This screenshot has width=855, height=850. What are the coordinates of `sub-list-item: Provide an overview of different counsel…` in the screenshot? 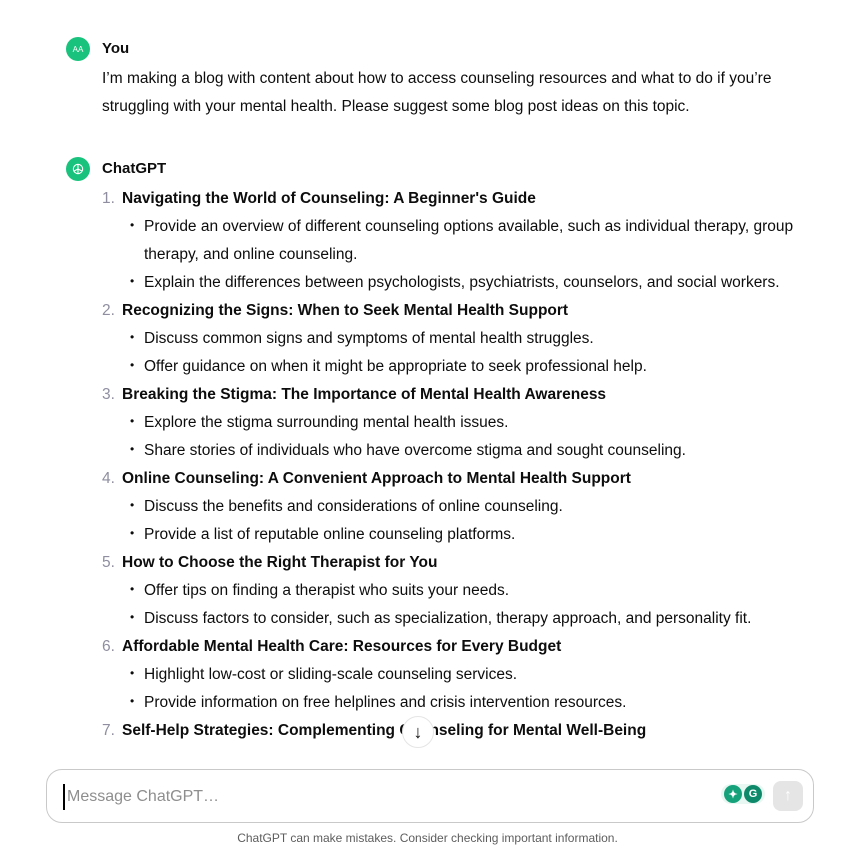 It's located at (463, 240).